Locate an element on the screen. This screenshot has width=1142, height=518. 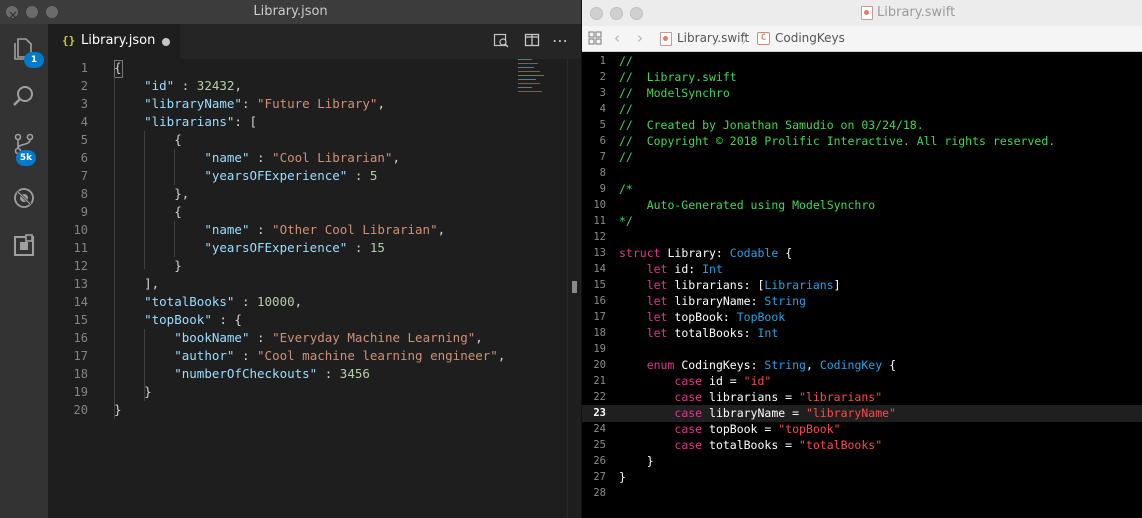
code-token: ] is located at coordinates (837, 285).